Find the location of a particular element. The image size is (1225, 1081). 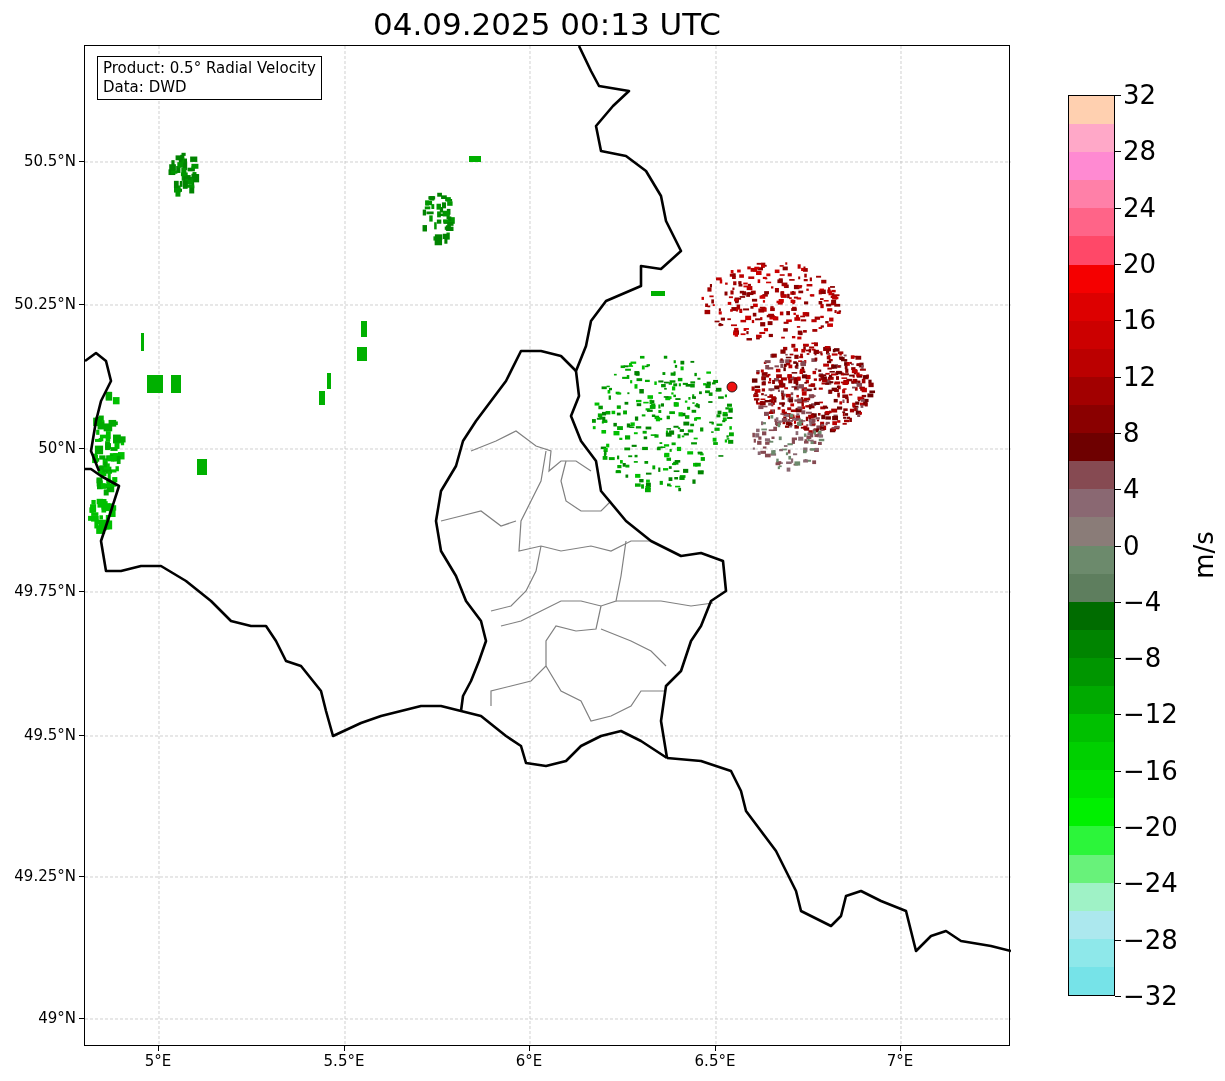

colorbar-tick-label: 4 is located at coordinates (1131, 489).